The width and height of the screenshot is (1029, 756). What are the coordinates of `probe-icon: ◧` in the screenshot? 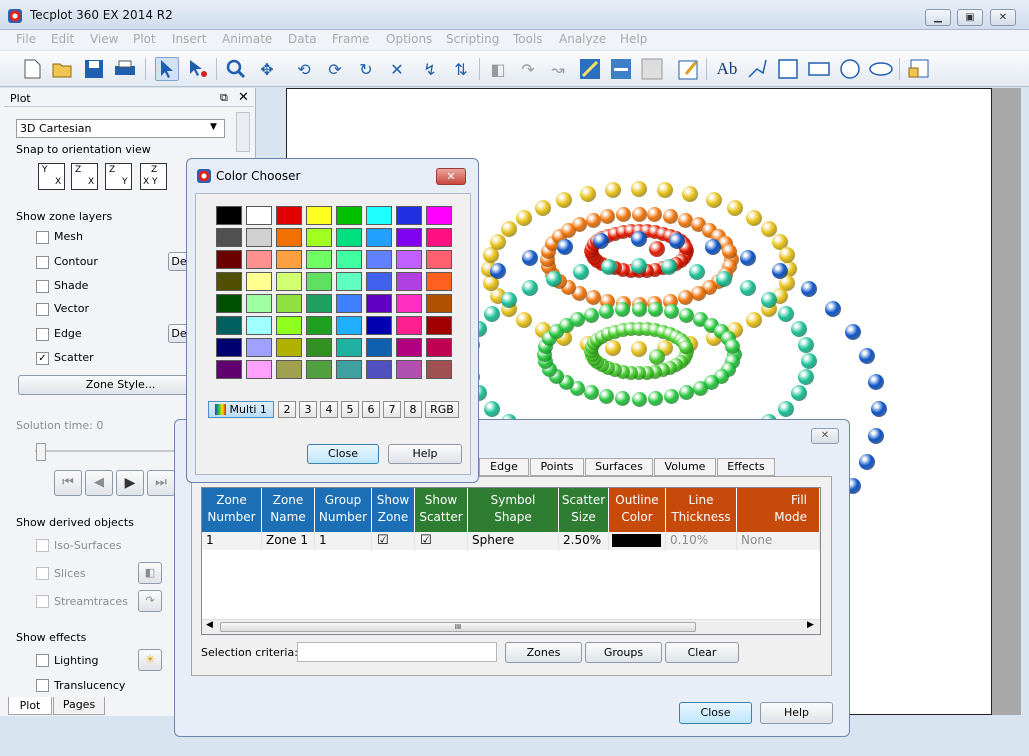 It's located at (498, 69).